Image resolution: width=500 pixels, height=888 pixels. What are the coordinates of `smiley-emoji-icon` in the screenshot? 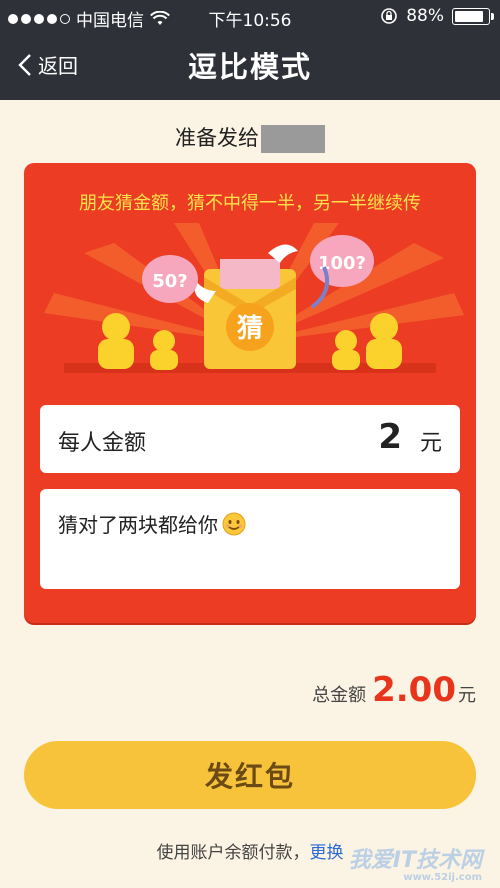 It's located at (234, 523).